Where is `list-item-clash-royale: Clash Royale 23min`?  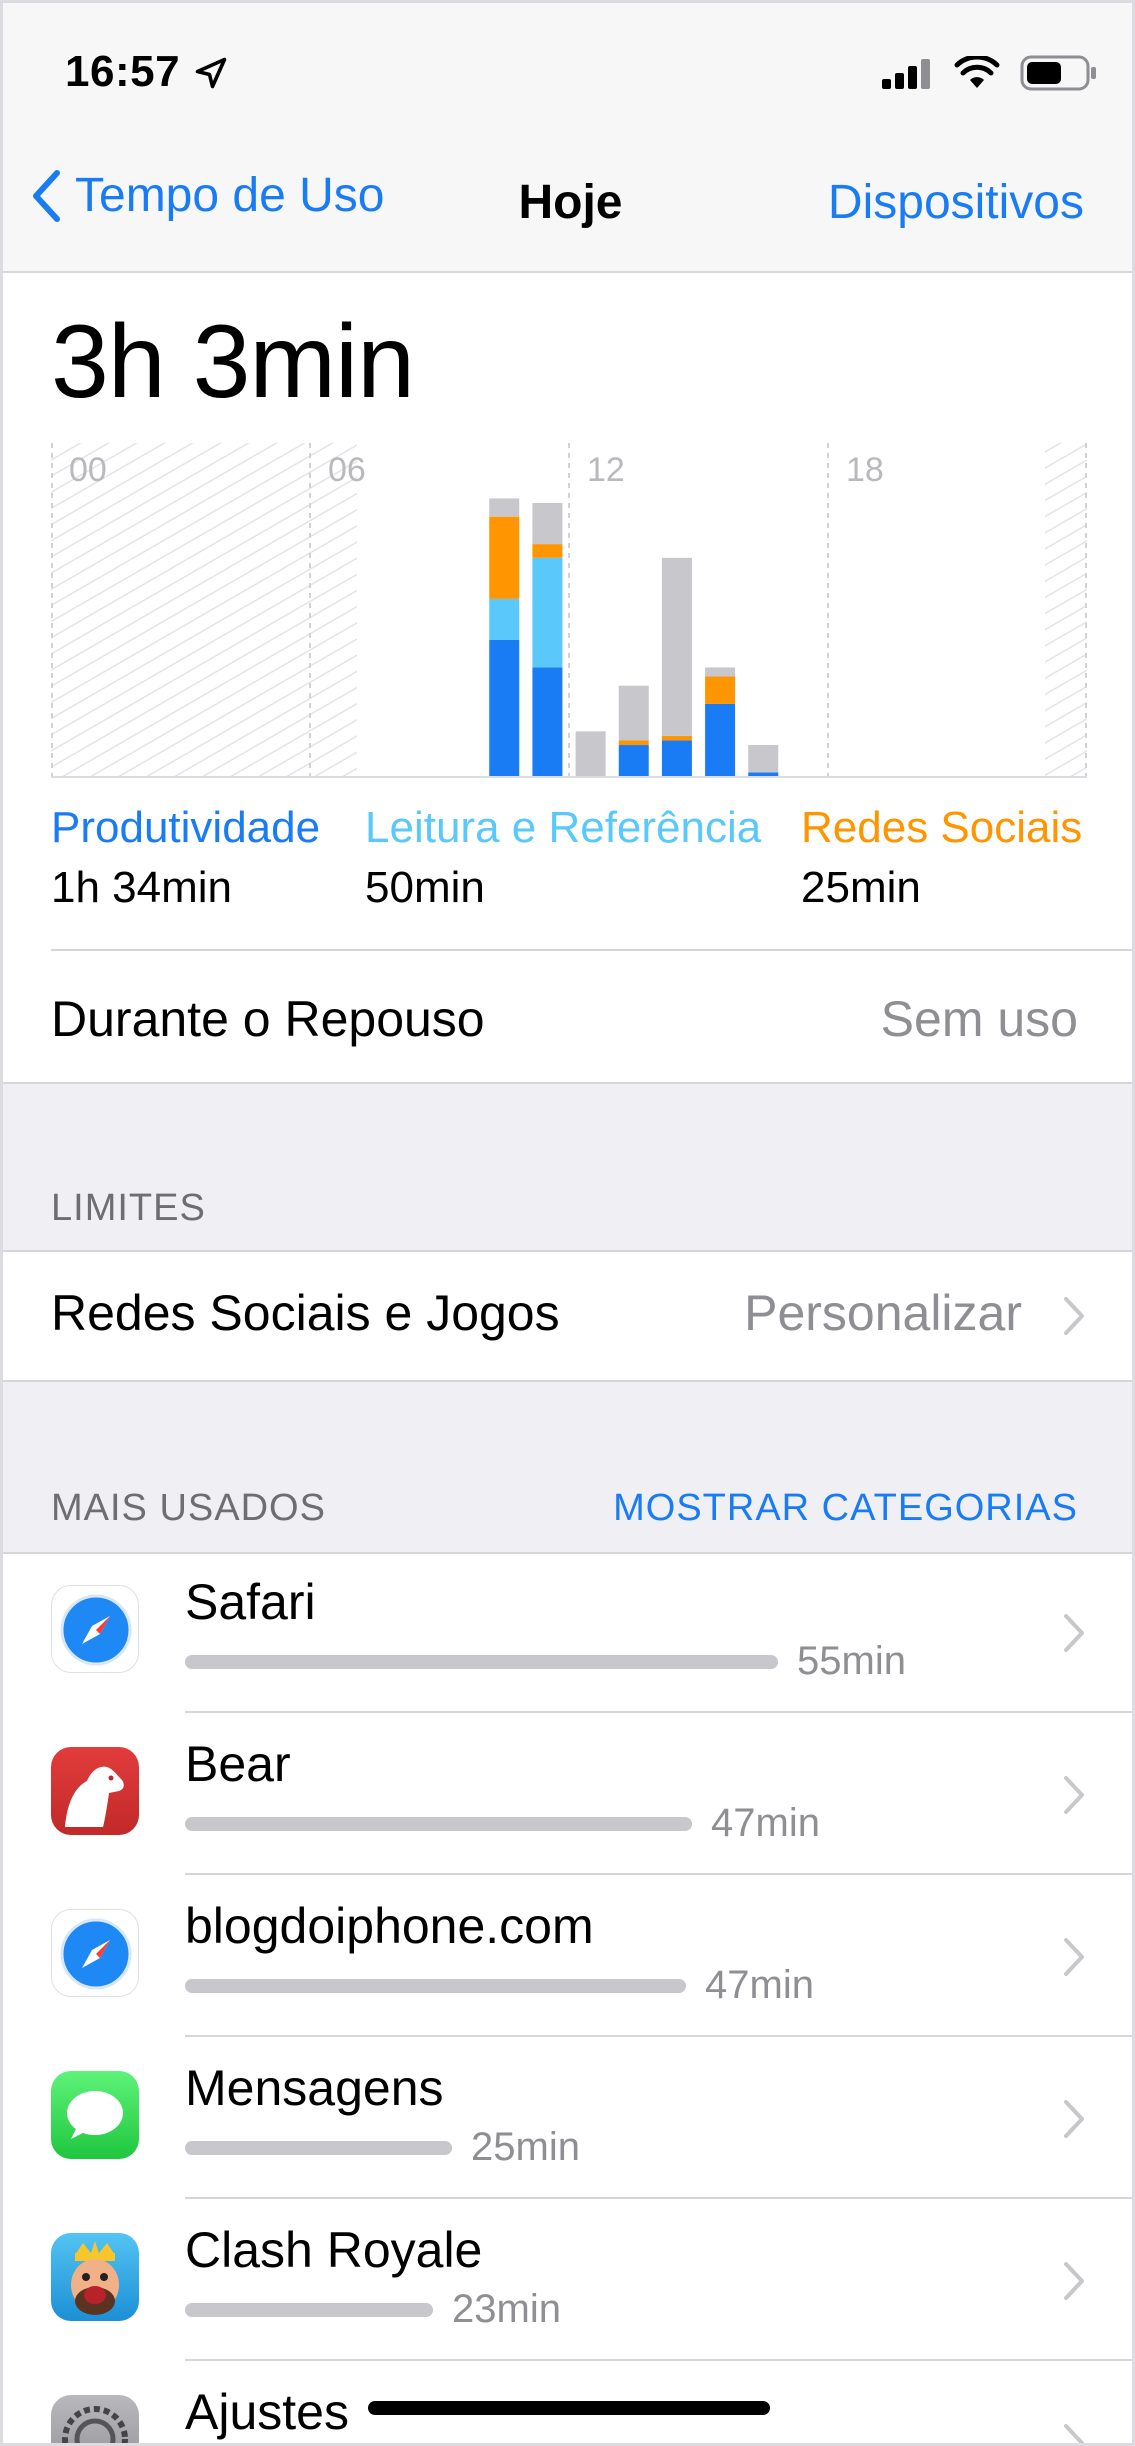 list-item-clash-royale: Clash Royale 23min is located at coordinates (567, 2280).